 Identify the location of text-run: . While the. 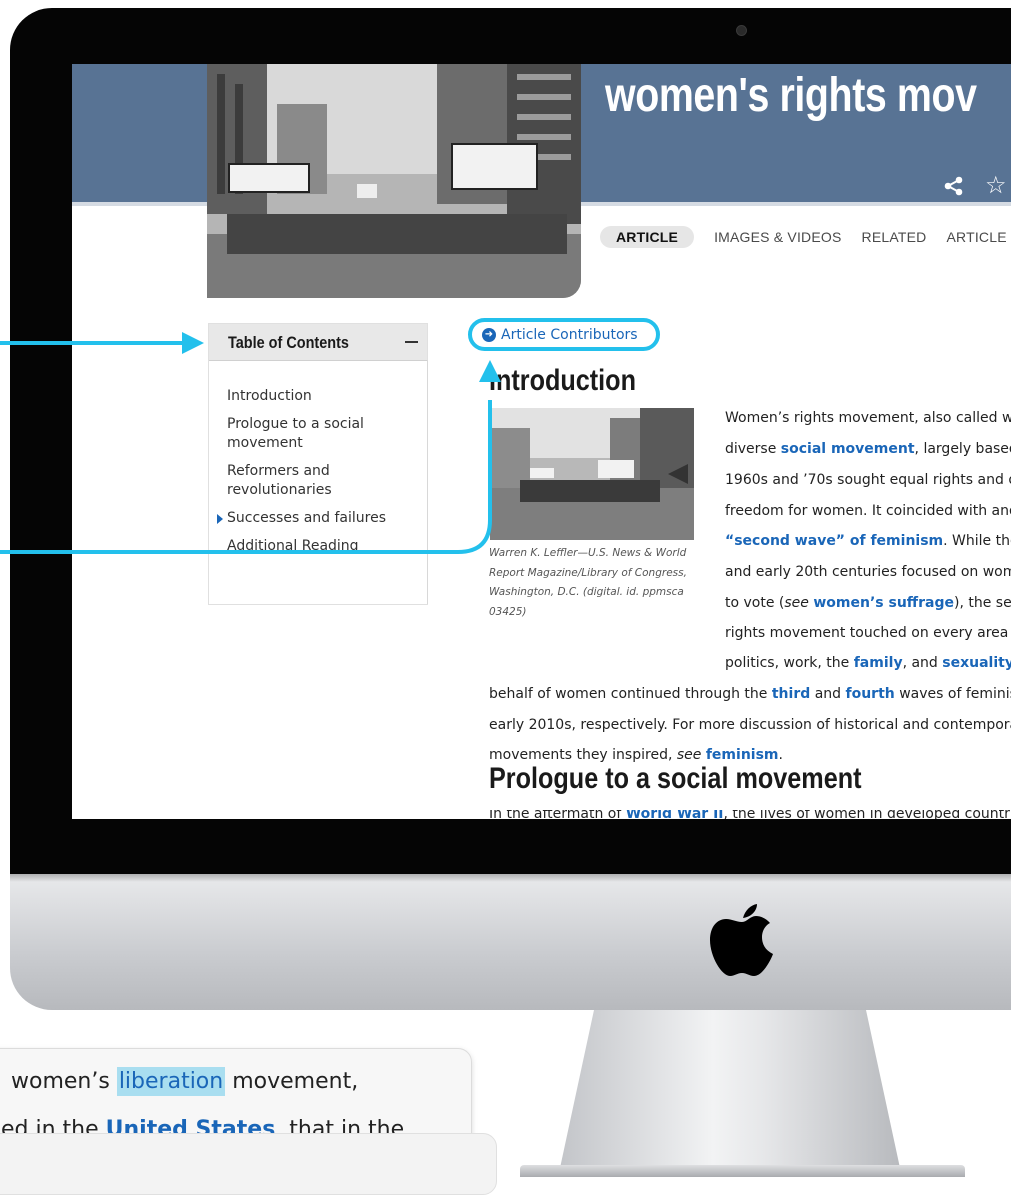
(977, 541).